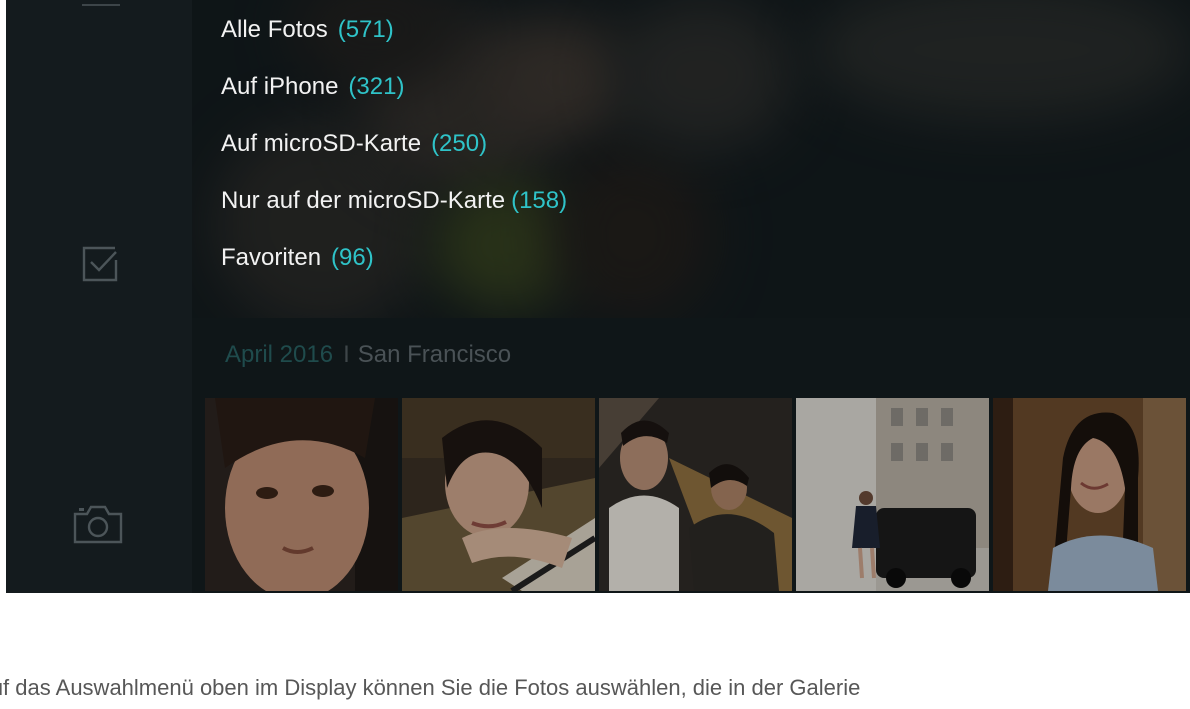  I want to click on menu-item-all-photos: Alle Fotos (571), so click(394, 40).